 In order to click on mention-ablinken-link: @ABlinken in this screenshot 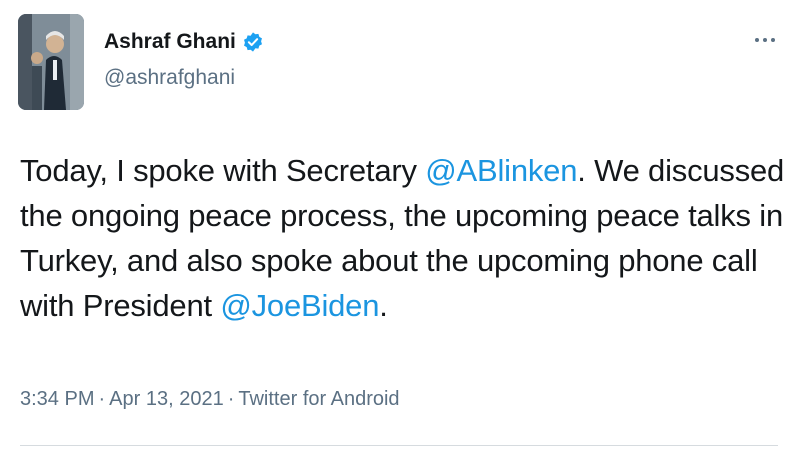, I will do `click(501, 170)`.